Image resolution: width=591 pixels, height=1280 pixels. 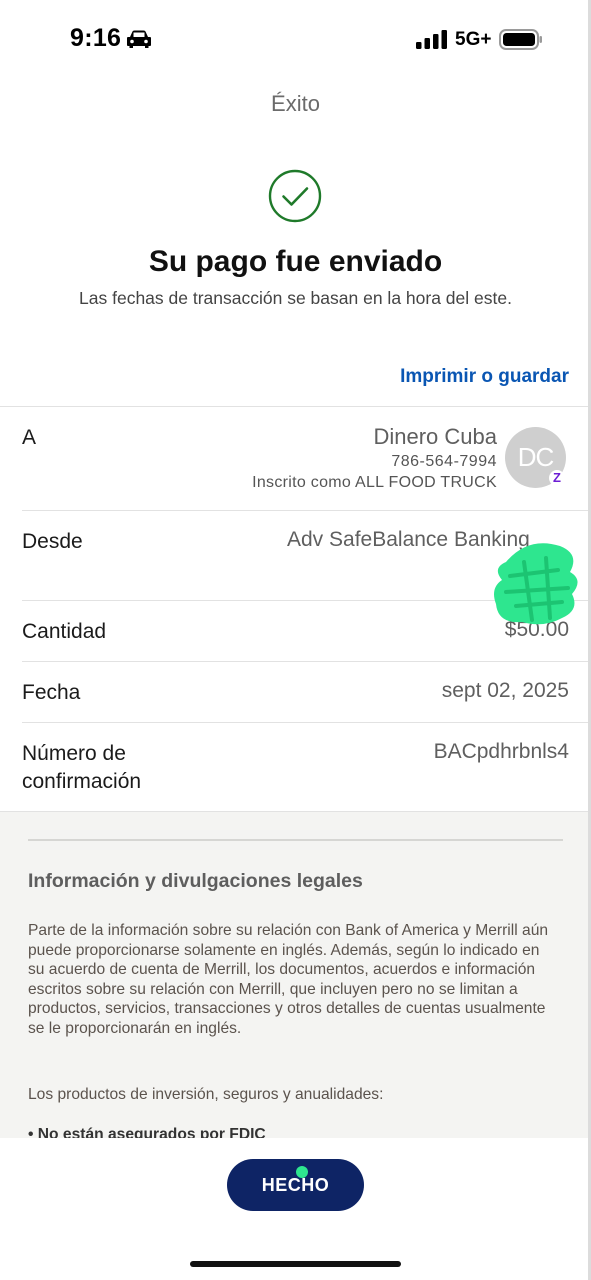 I want to click on cellular-signal-icon, so click(x=431, y=39).